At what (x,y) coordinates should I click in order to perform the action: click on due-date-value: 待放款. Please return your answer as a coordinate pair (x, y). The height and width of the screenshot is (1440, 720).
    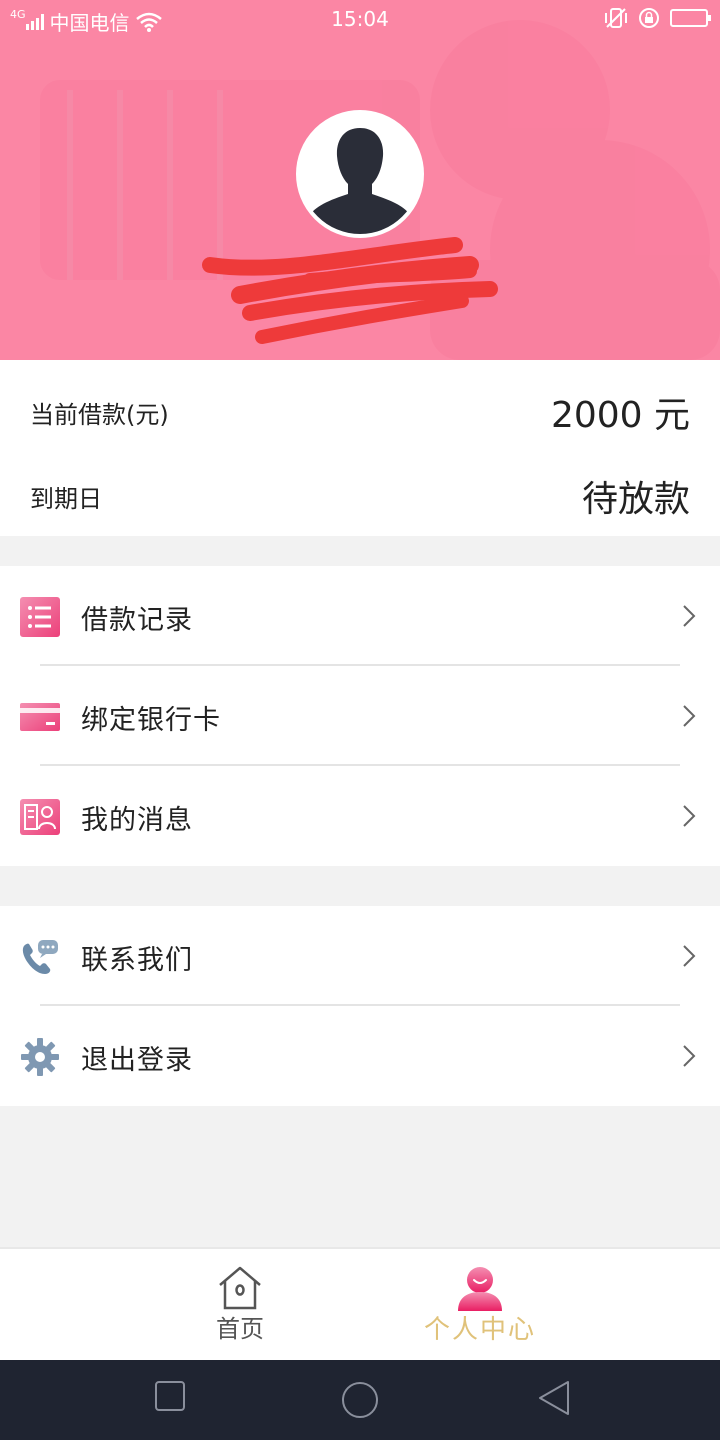
    Looking at the image, I should click on (635, 499).